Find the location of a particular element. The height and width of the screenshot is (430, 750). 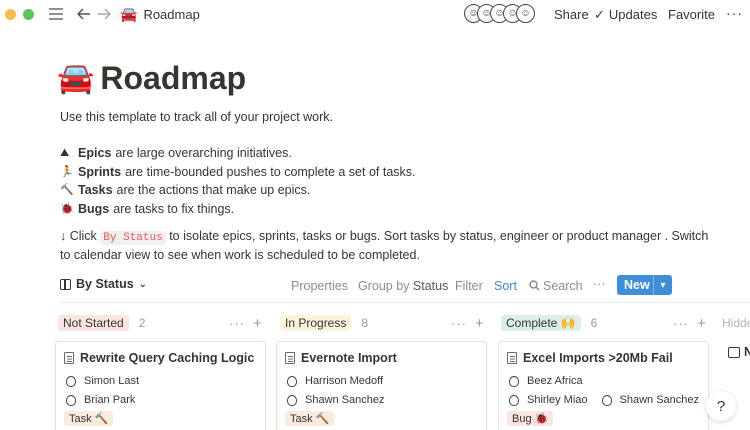

person-property: Simon Last is located at coordinates (107, 381).